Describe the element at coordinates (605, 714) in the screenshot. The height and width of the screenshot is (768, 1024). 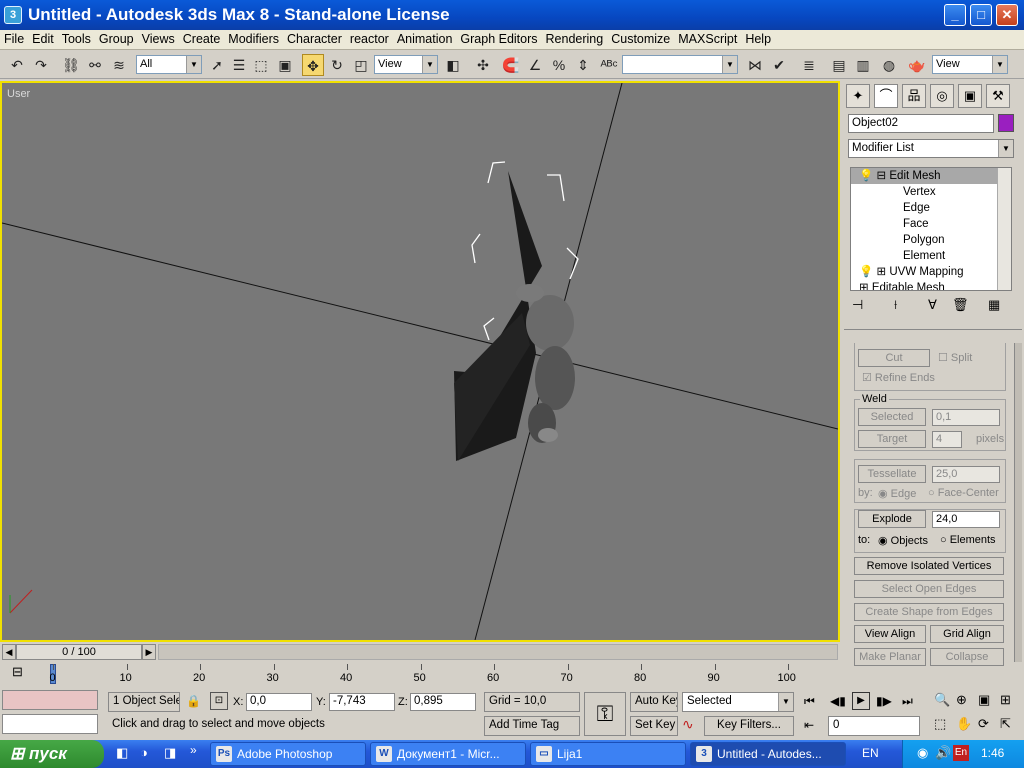
I see `set-key-icon: ⚿` at that location.